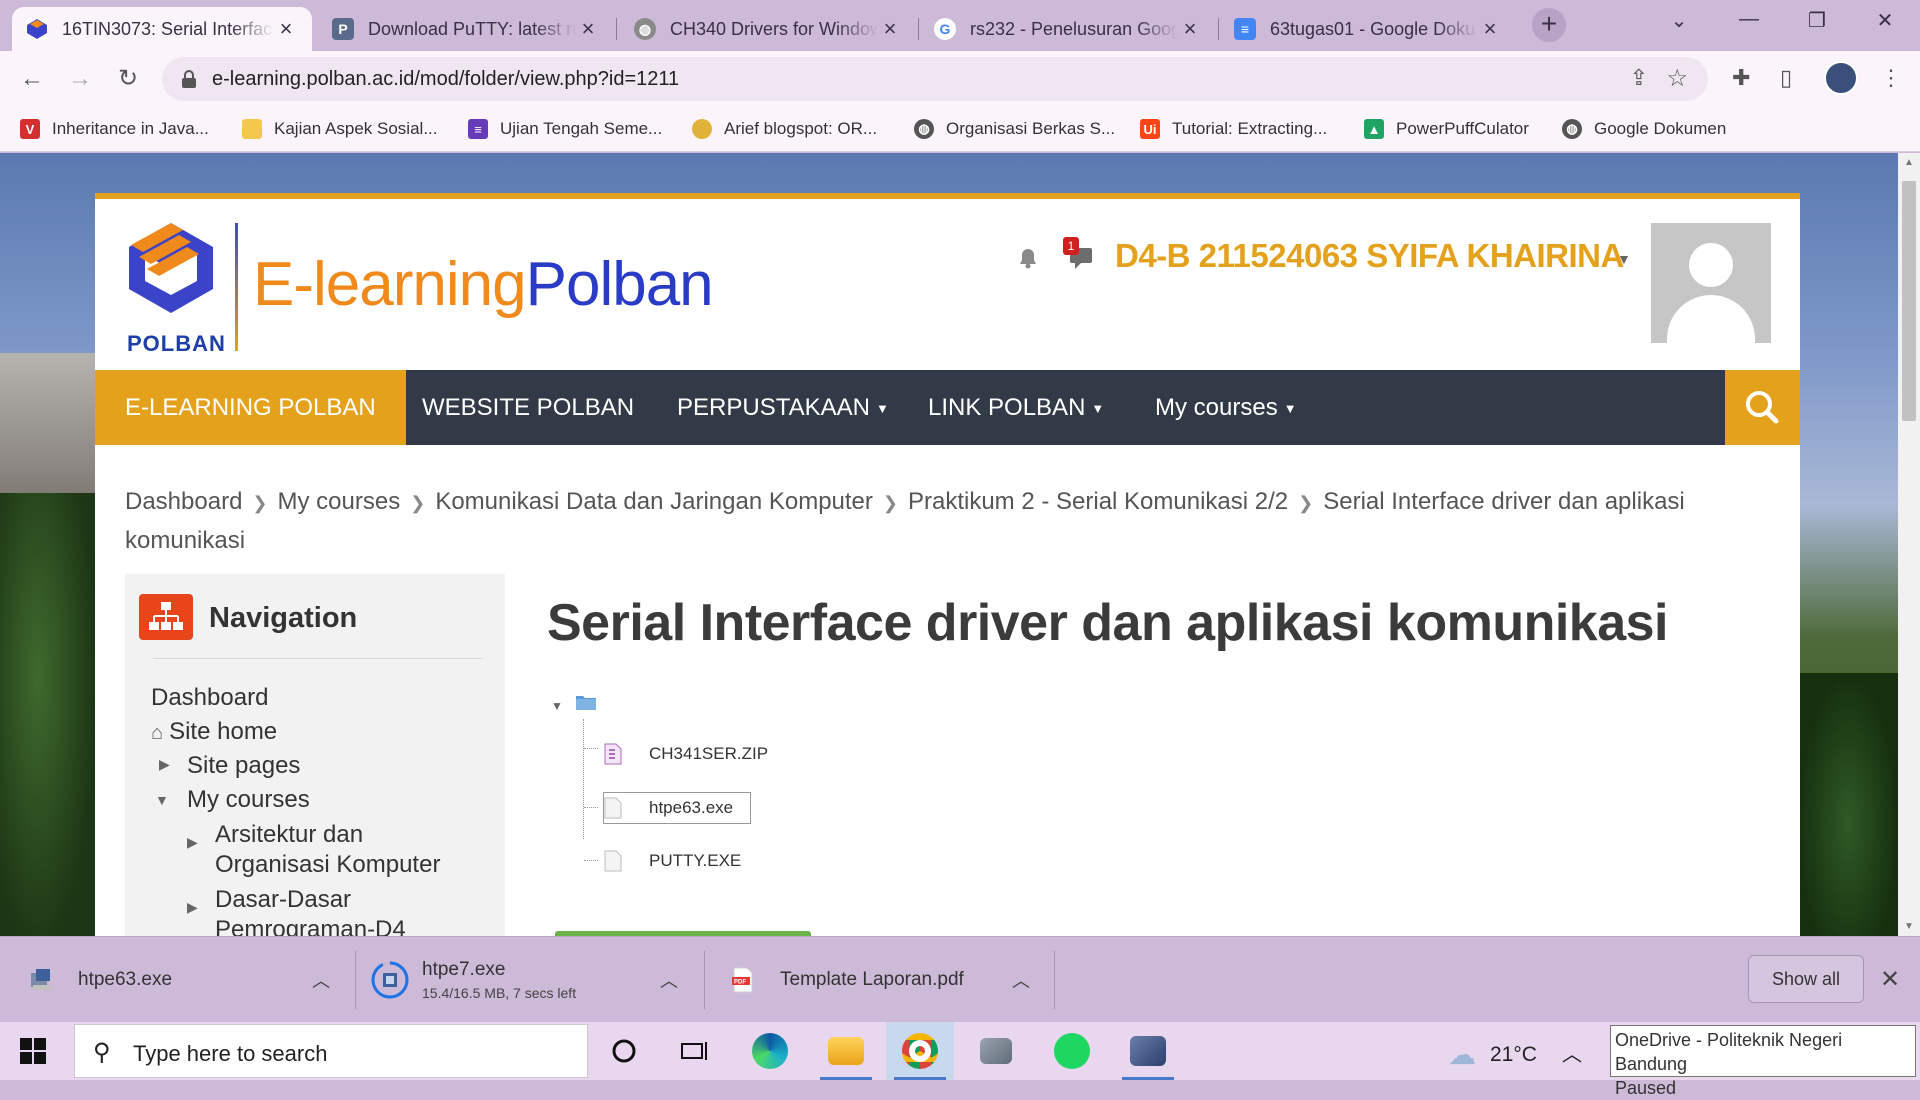 Image resolution: width=1920 pixels, height=1100 pixels. I want to click on search-button, so click(1762, 407).